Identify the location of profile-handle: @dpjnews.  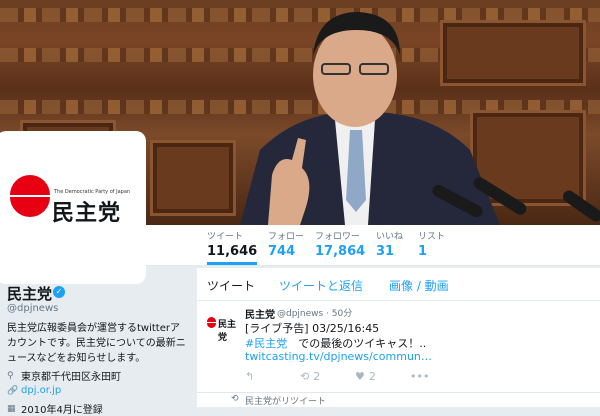
(32, 308).